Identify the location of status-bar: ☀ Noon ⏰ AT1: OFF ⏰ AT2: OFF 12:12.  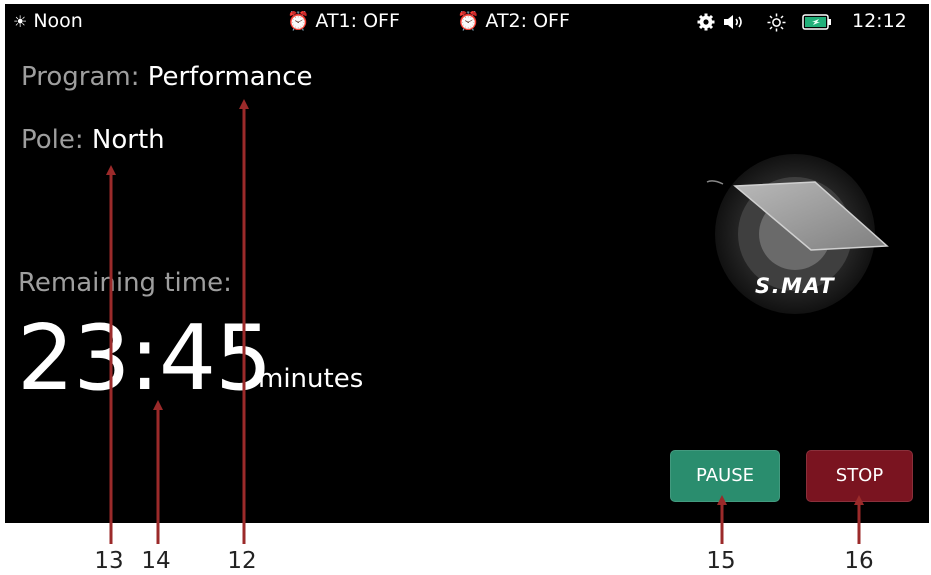
(467, 22).